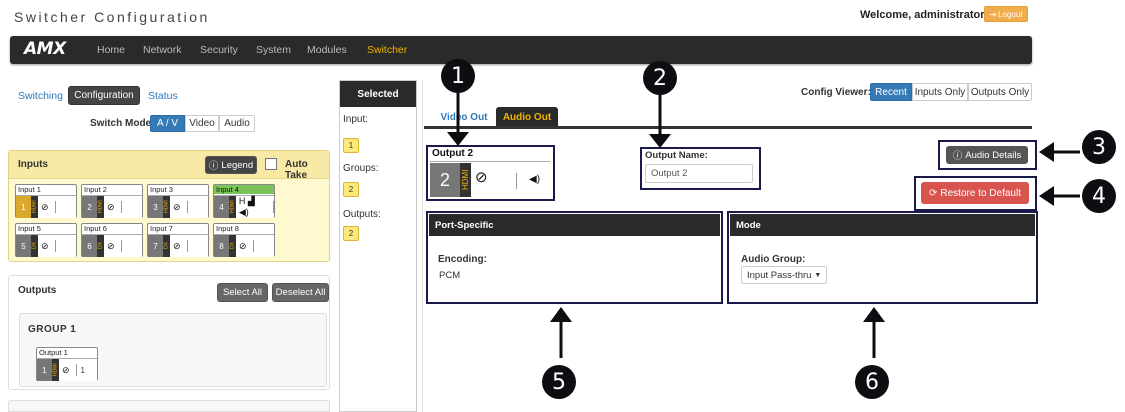  What do you see at coordinates (872, 382) in the screenshot?
I see `callout-6: 6` at bounding box center [872, 382].